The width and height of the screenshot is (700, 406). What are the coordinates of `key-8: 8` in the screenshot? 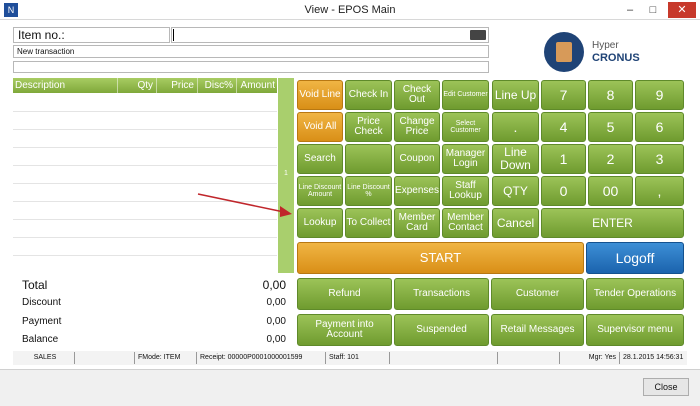 It's located at (610, 95).